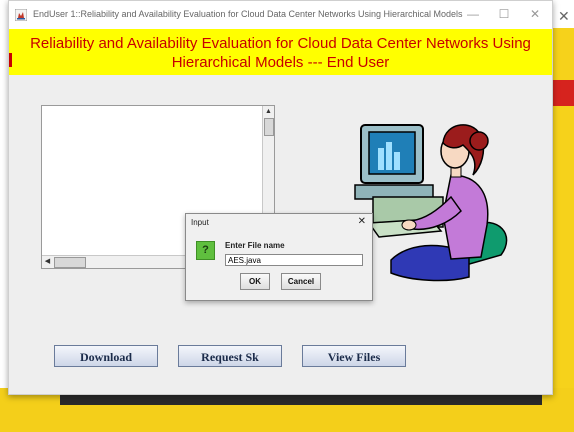 The image size is (574, 432). I want to click on minimize-button: —, so click(473, 14).